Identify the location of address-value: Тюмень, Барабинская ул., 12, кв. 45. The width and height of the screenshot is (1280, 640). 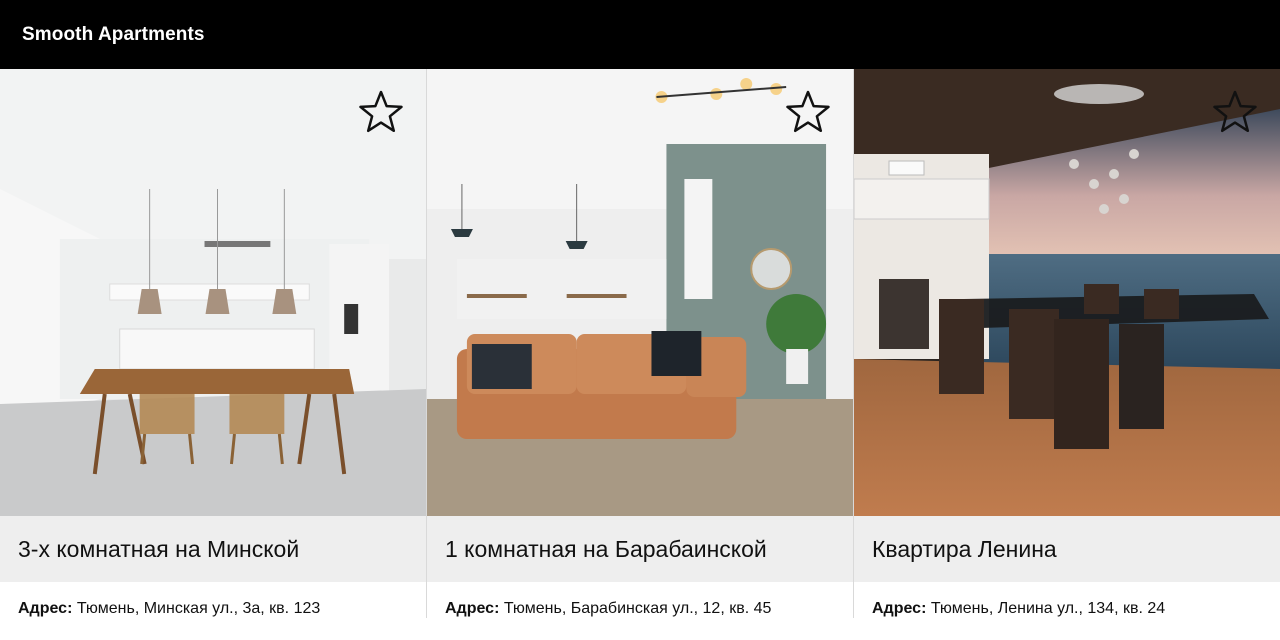
(637, 608).